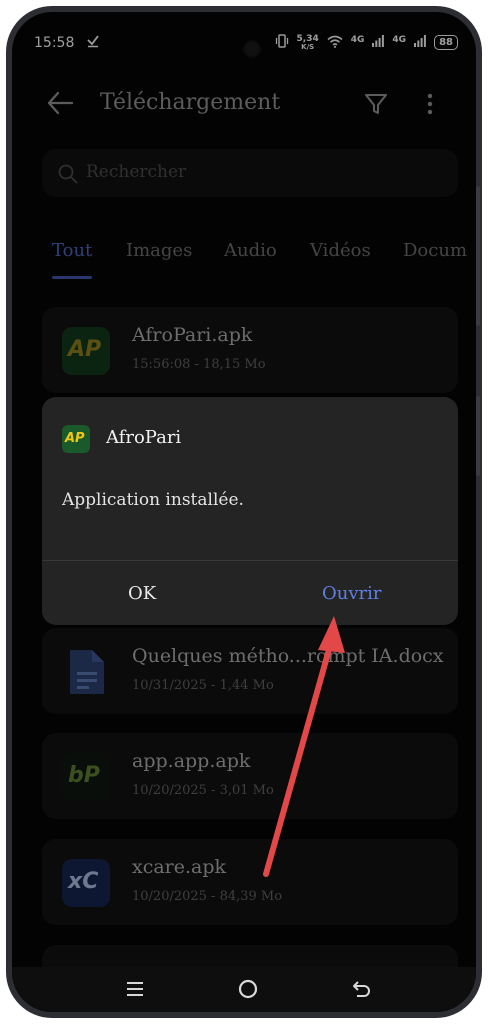  I want to click on back-icon, so click(362, 991).